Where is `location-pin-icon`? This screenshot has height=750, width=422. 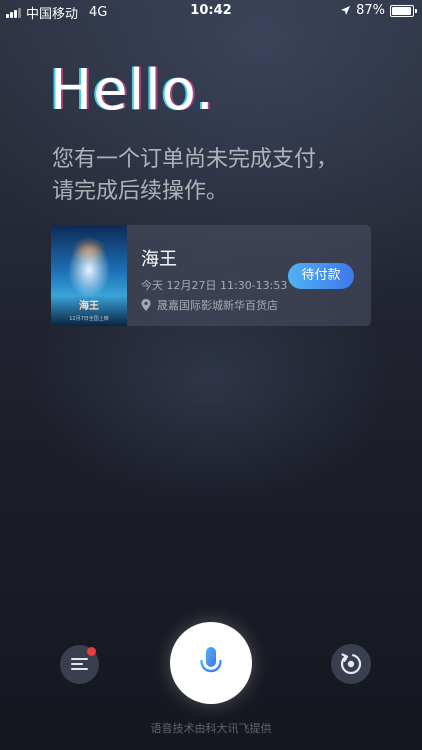 location-pin-icon is located at coordinates (146, 305).